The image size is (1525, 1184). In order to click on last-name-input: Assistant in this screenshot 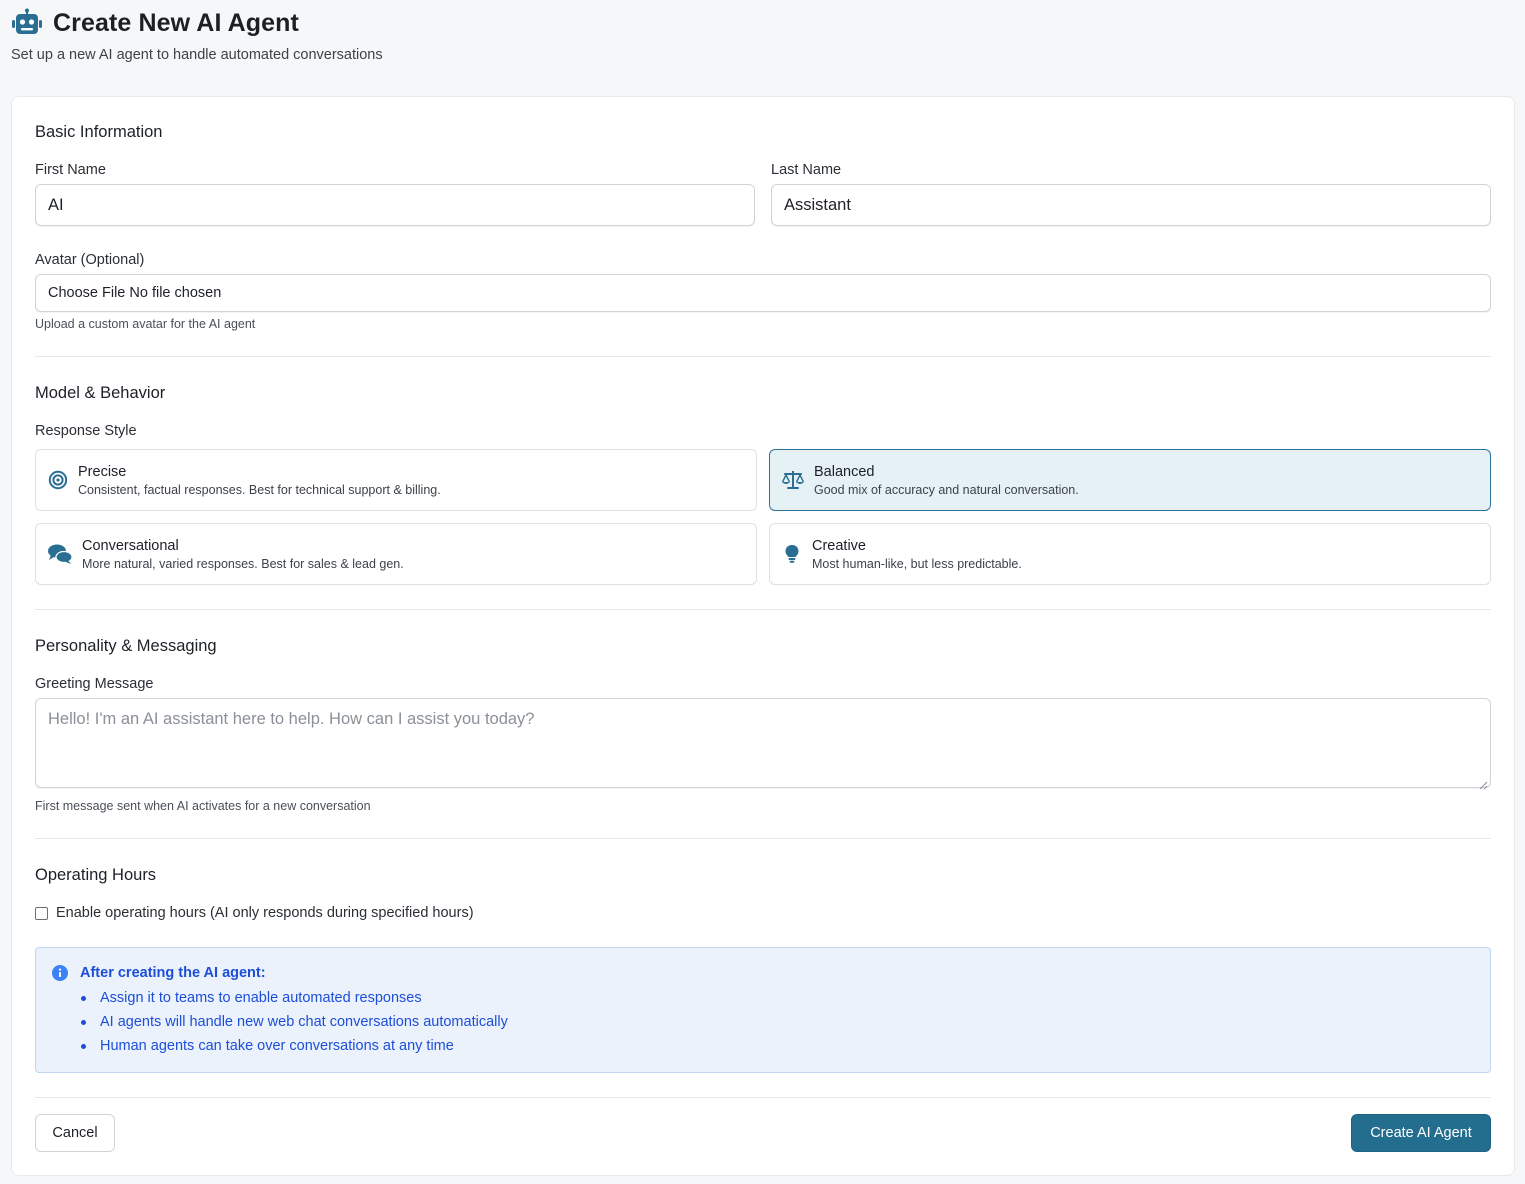, I will do `click(1131, 205)`.